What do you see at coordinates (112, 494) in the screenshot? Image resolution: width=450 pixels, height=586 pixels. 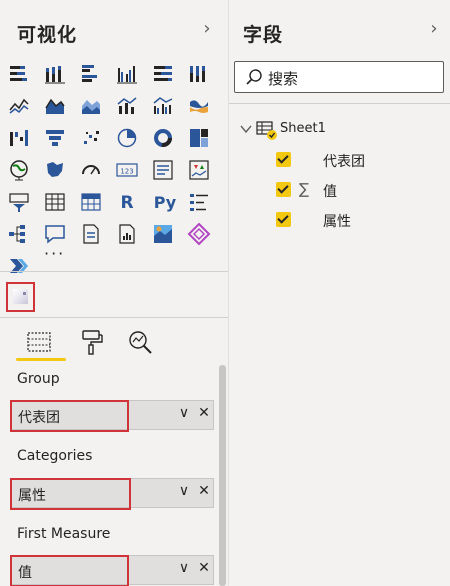 I see `categories-well: 属性 ∨ ✕` at bounding box center [112, 494].